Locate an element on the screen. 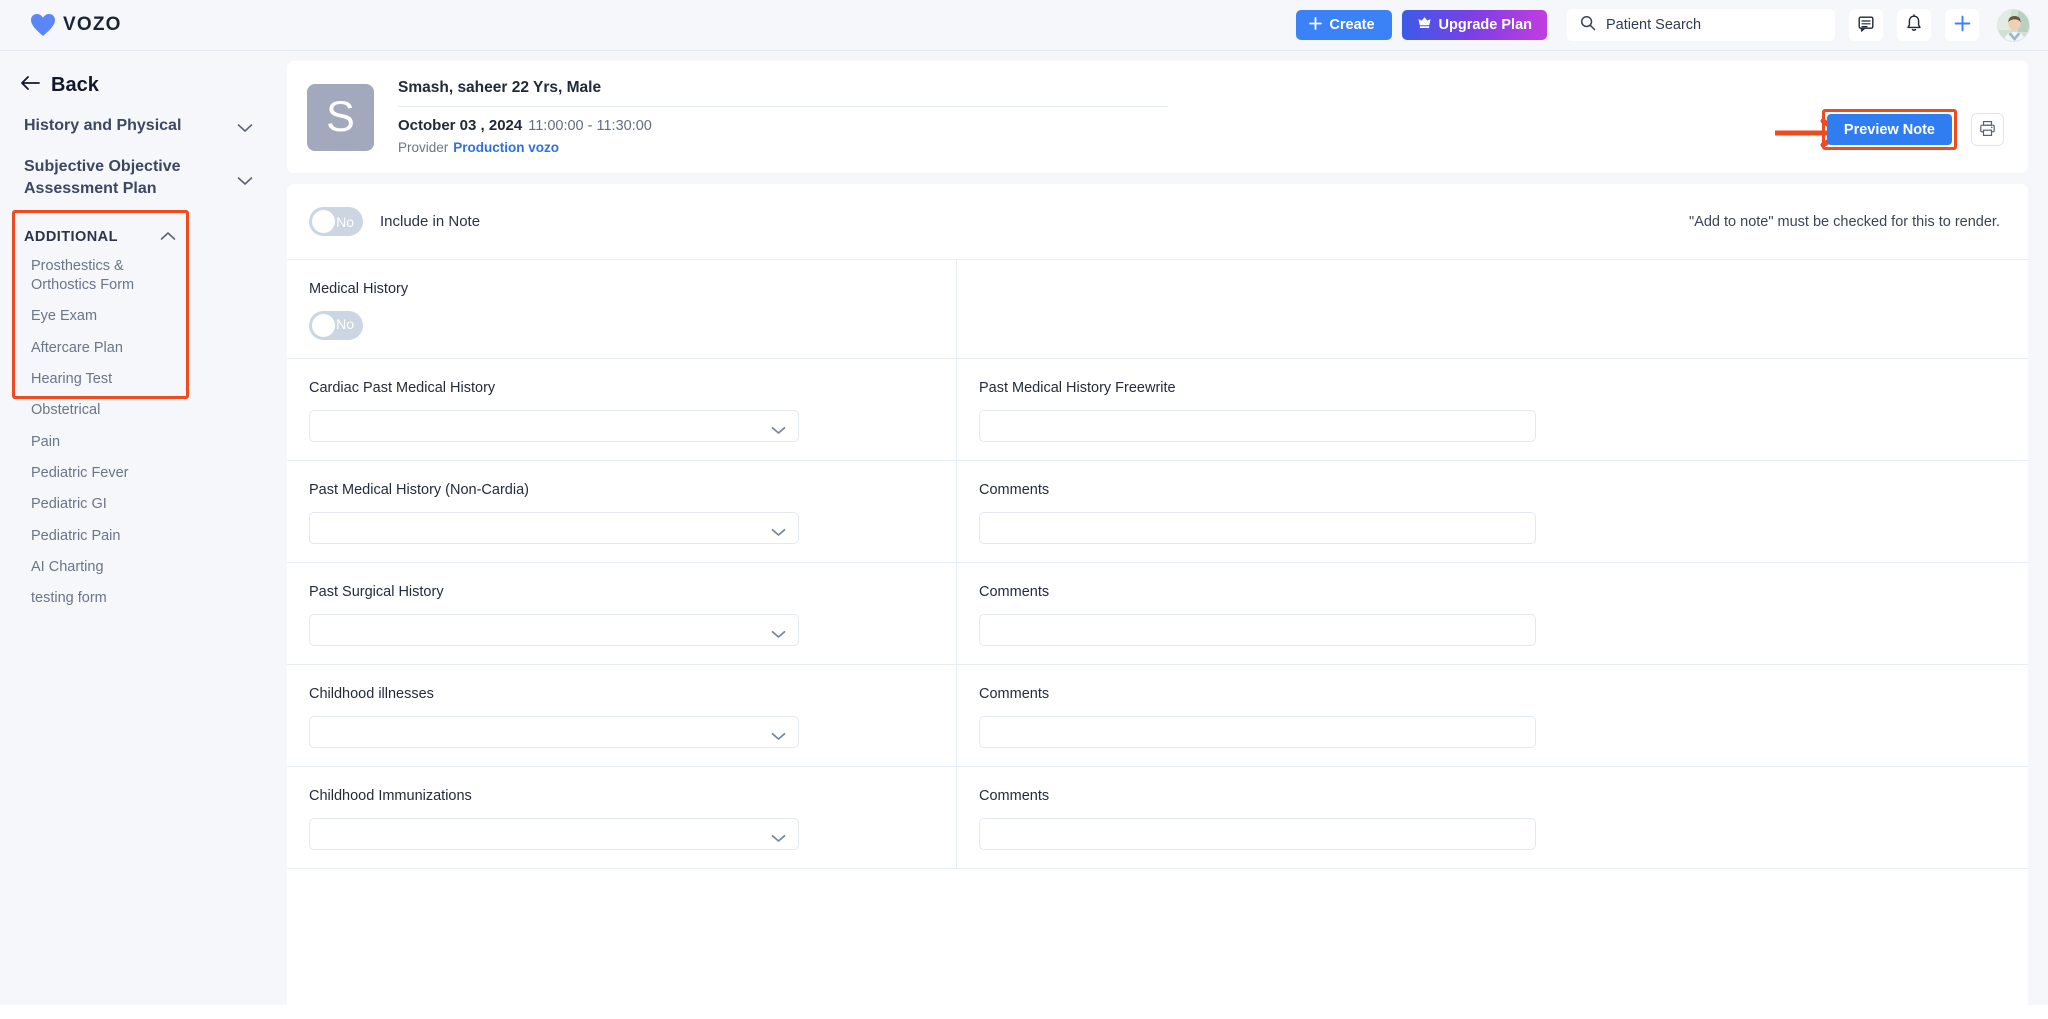 The width and height of the screenshot is (2048, 1019). form-row: Childhood Immunizations Comments is located at coordinates (1157, 818).